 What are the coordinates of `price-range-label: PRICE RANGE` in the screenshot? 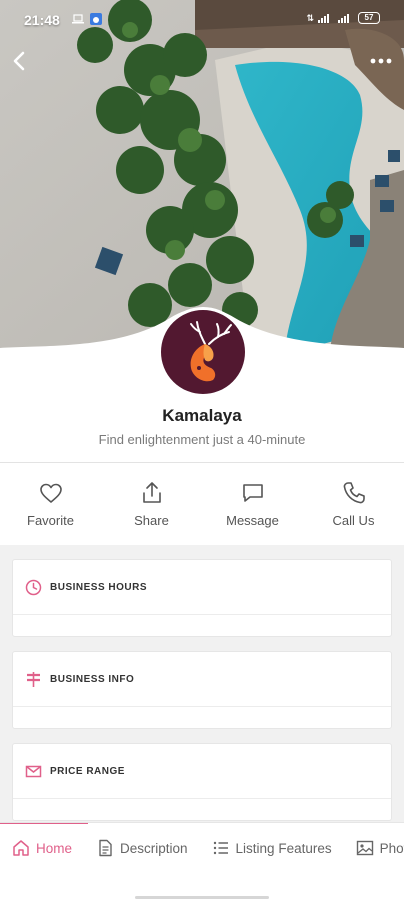 It's located at (87, 771).